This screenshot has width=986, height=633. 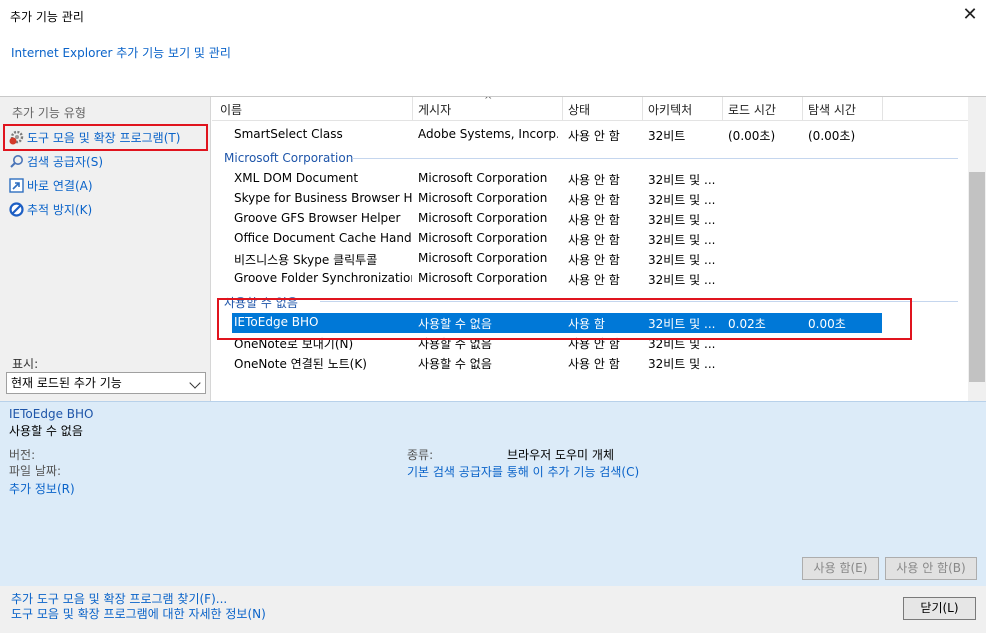 I want to click on group-header: Microsoft Corporation, so click(x=289, y=158).